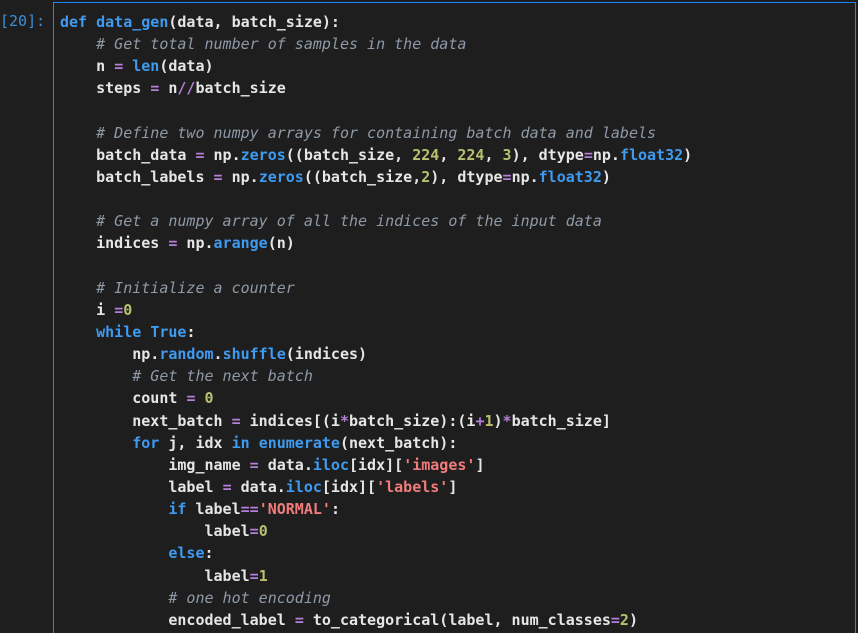 This screenshot has height=633, width=858. What do you see at coordinates (249, 597) in the screenshot?
I see `code-token: # one hot encoding` at bounding box center [249, 597].